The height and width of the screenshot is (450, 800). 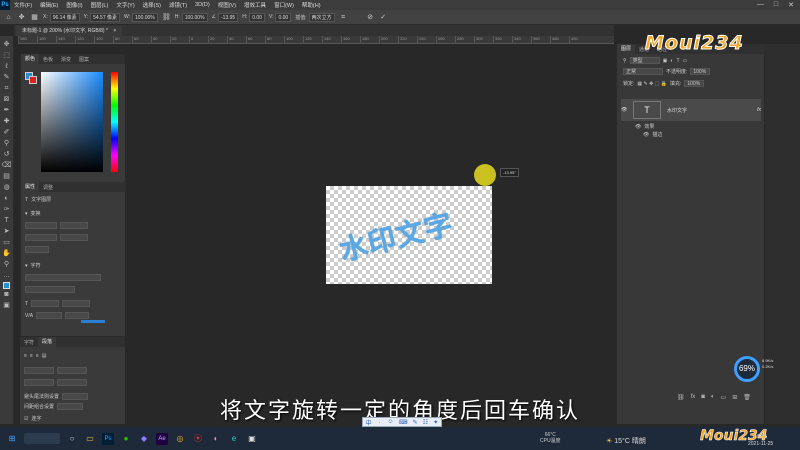 What do you see at coordinates (7, 78) in the screenshot?
I see `quick-select-icon: ✎` at bounding box center [7, 78].